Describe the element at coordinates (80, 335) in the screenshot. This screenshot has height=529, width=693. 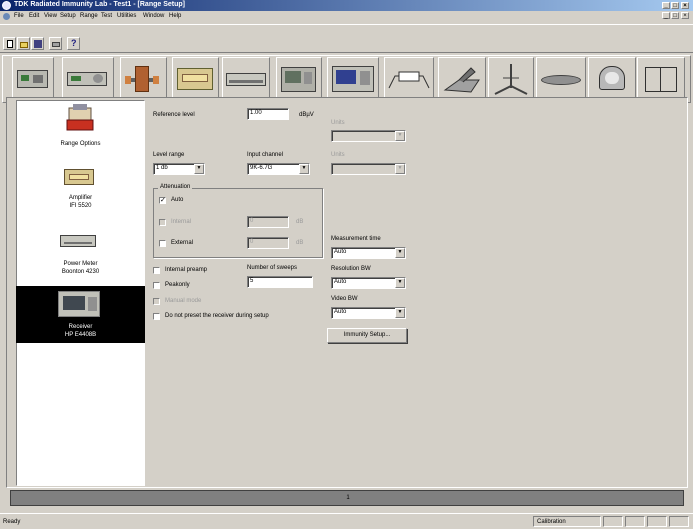
I see `sidebar-item-sublabel: HP E4408B` at that location.